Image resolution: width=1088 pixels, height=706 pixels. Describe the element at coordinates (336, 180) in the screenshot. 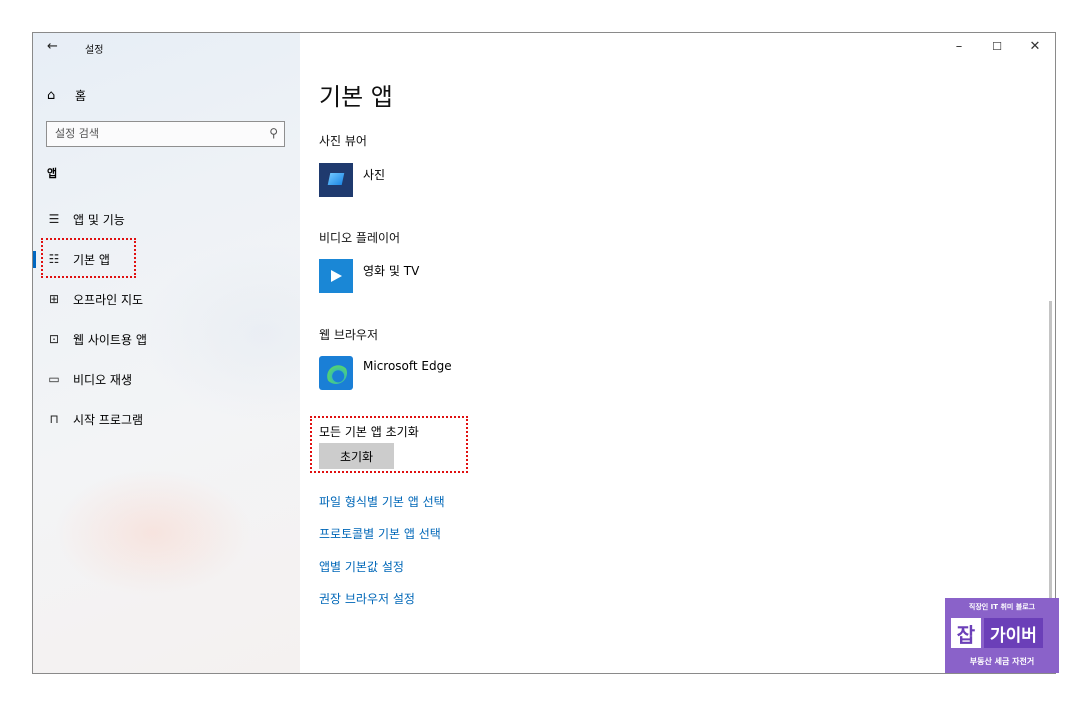

I see `photos-app-icon` at that location.